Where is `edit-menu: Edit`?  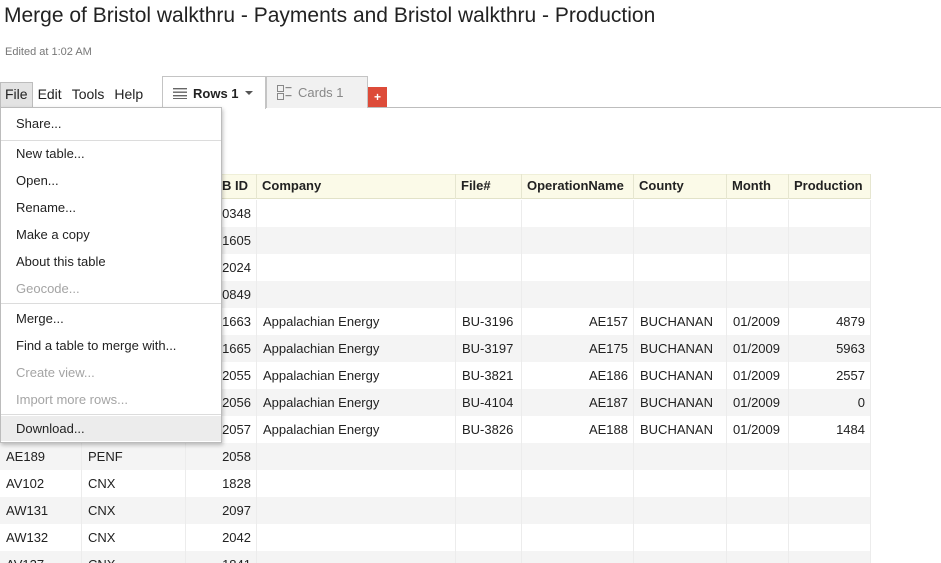
edit-menu: Edit is located at coordinates (50, 95).